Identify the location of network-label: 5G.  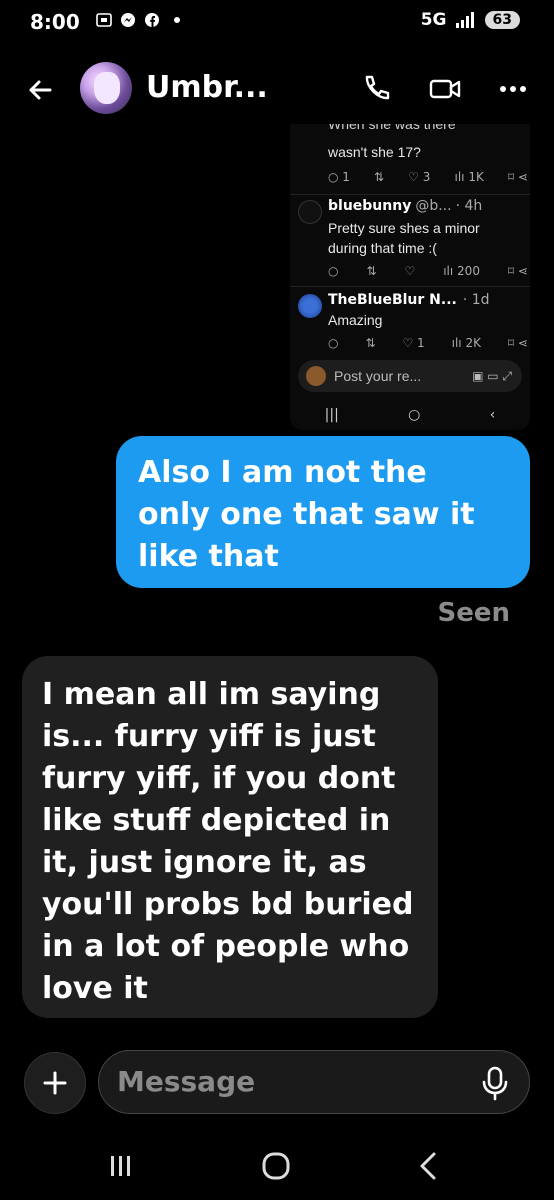
(433, 20).